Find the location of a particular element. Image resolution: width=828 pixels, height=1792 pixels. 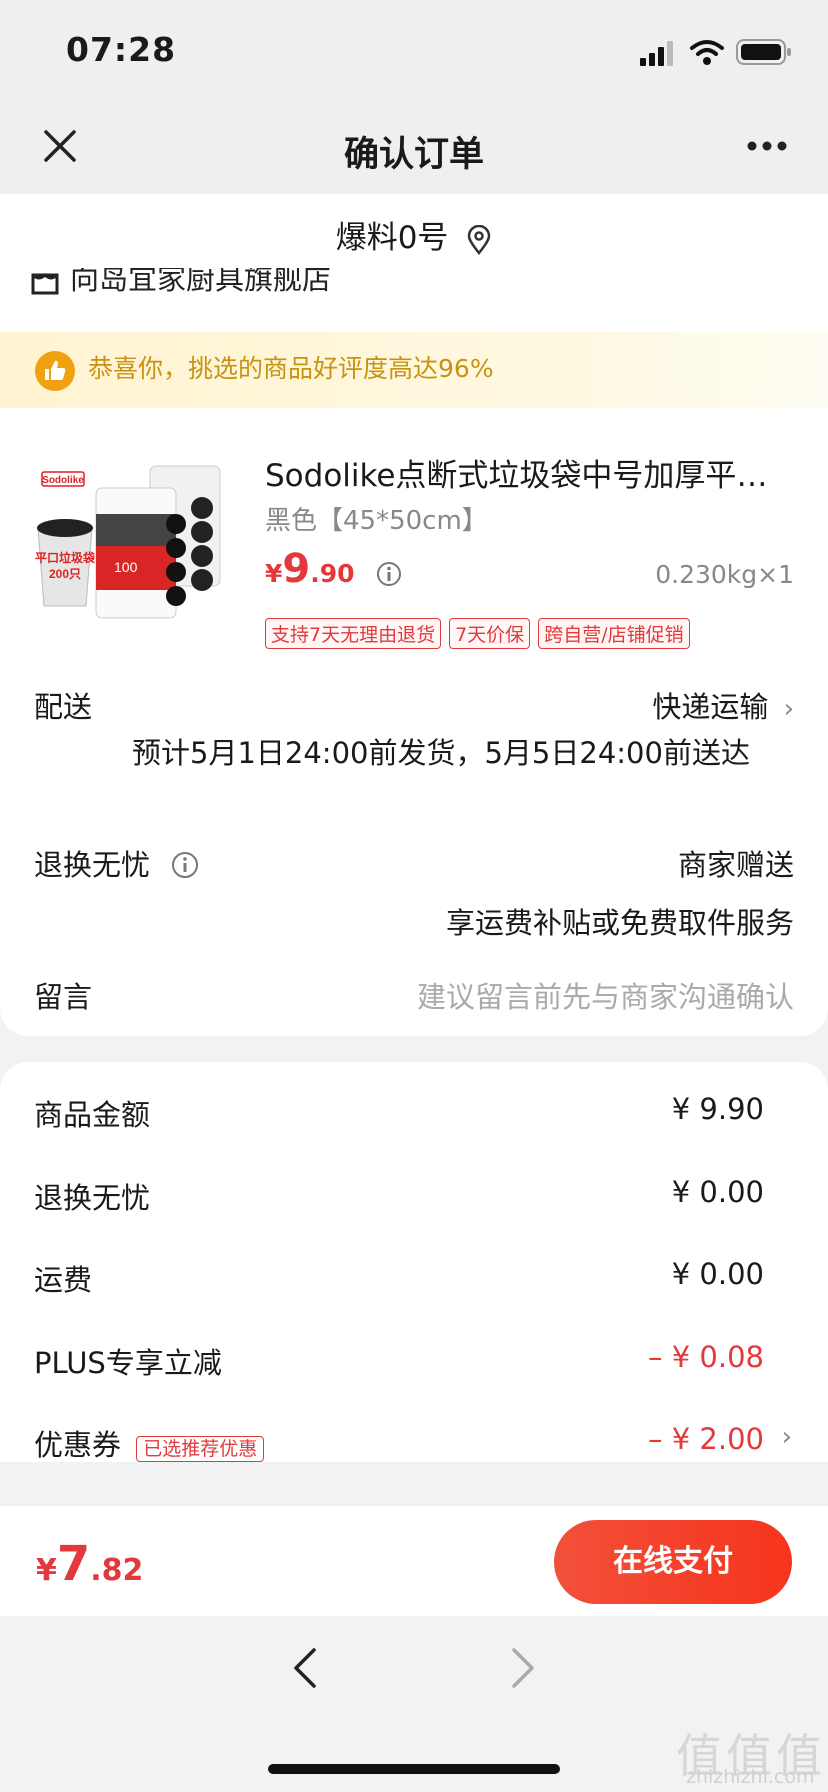

product-weight: 0.230kg×1 is located at coordinates (724, 574).